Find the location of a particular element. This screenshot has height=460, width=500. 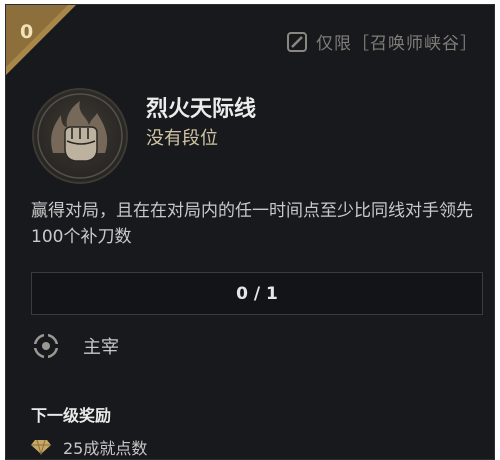

progress-bar: 0 / 1 is located at coordinates (257, 293).